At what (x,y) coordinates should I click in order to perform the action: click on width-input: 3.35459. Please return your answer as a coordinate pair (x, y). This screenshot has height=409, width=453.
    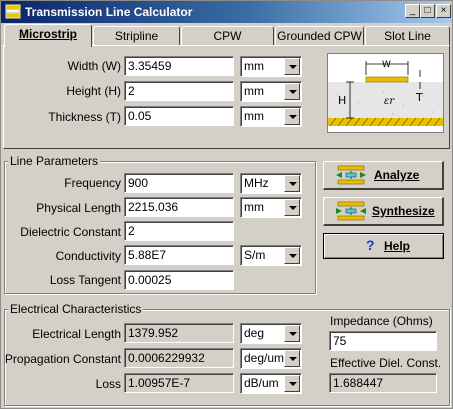
    Looking at the image, I should click on (179, 66).